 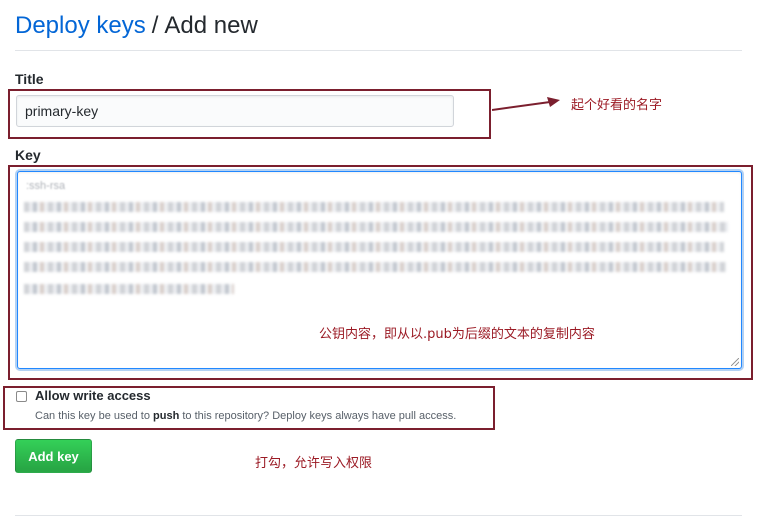 I want to click on footer-divider, so click(x=378, y=515).